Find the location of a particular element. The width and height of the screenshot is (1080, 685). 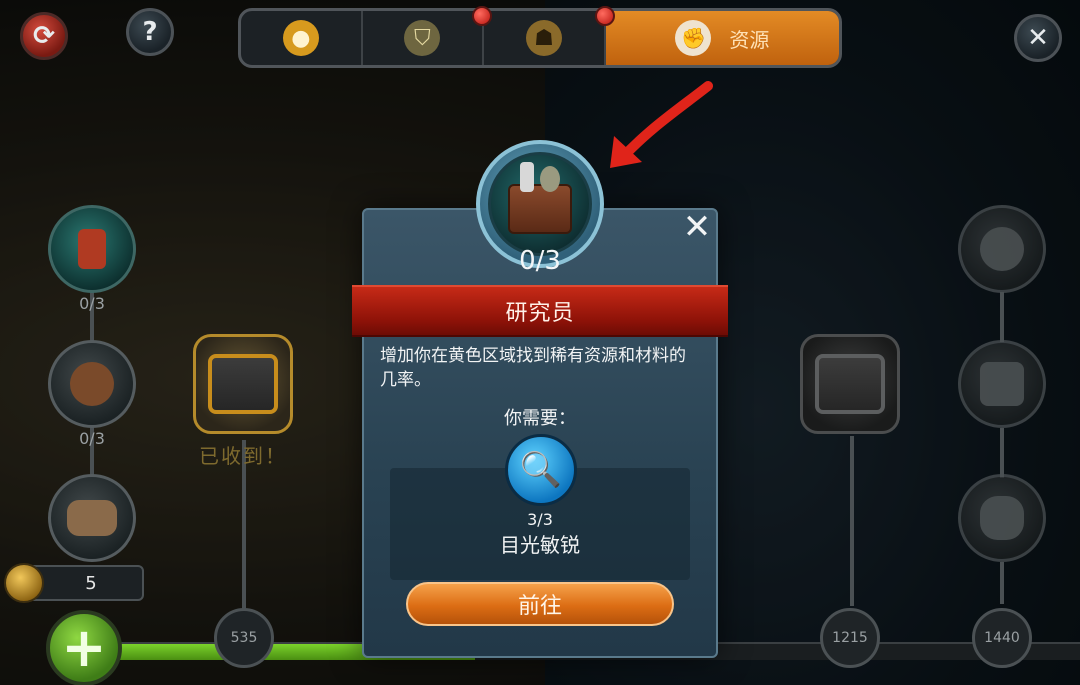

tab-survival: ☗ is located at coordinates (545, 38).